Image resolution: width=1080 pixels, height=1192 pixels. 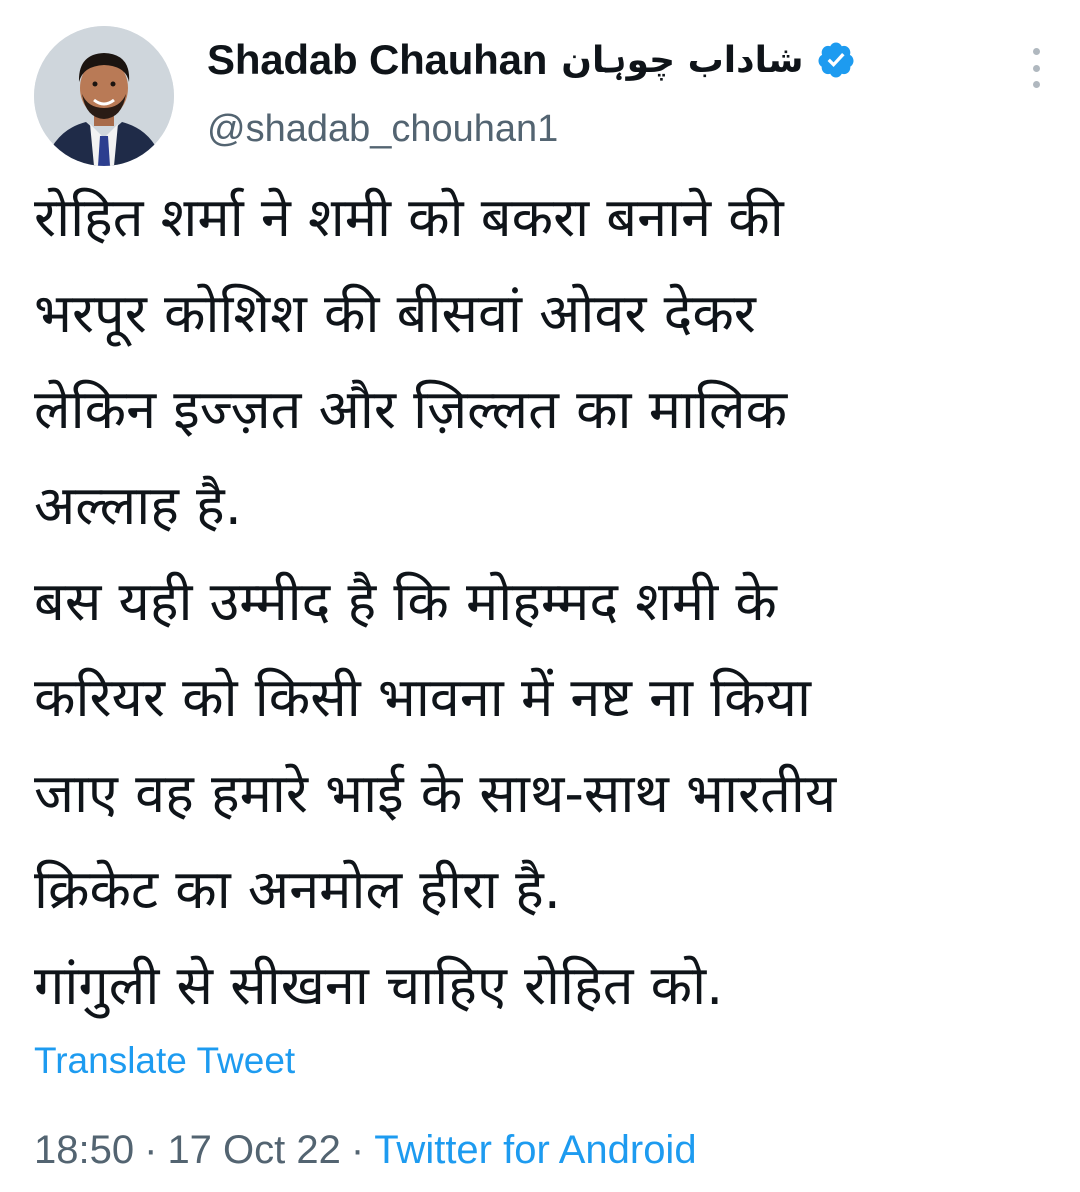 I want to click on tweet-line: अल्लाह है., so click(x=138, y=505).